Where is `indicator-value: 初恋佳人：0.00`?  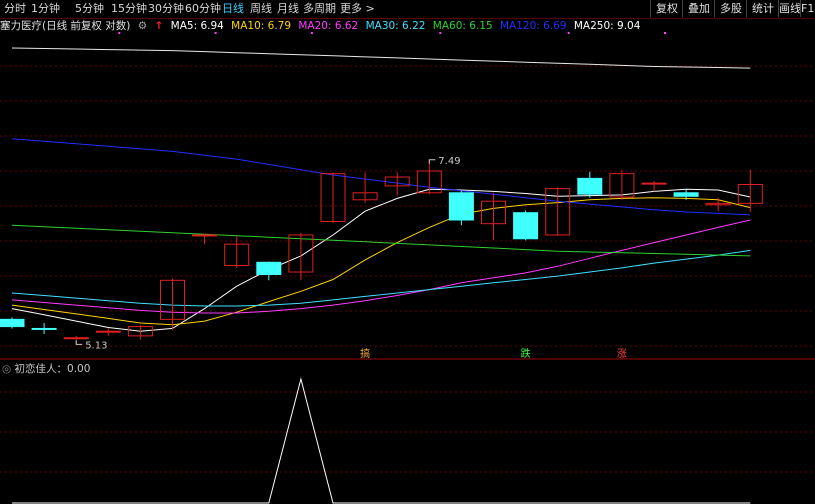
indicator-value: 初恋佳人：0.00 is located at coordinates (52, 369).